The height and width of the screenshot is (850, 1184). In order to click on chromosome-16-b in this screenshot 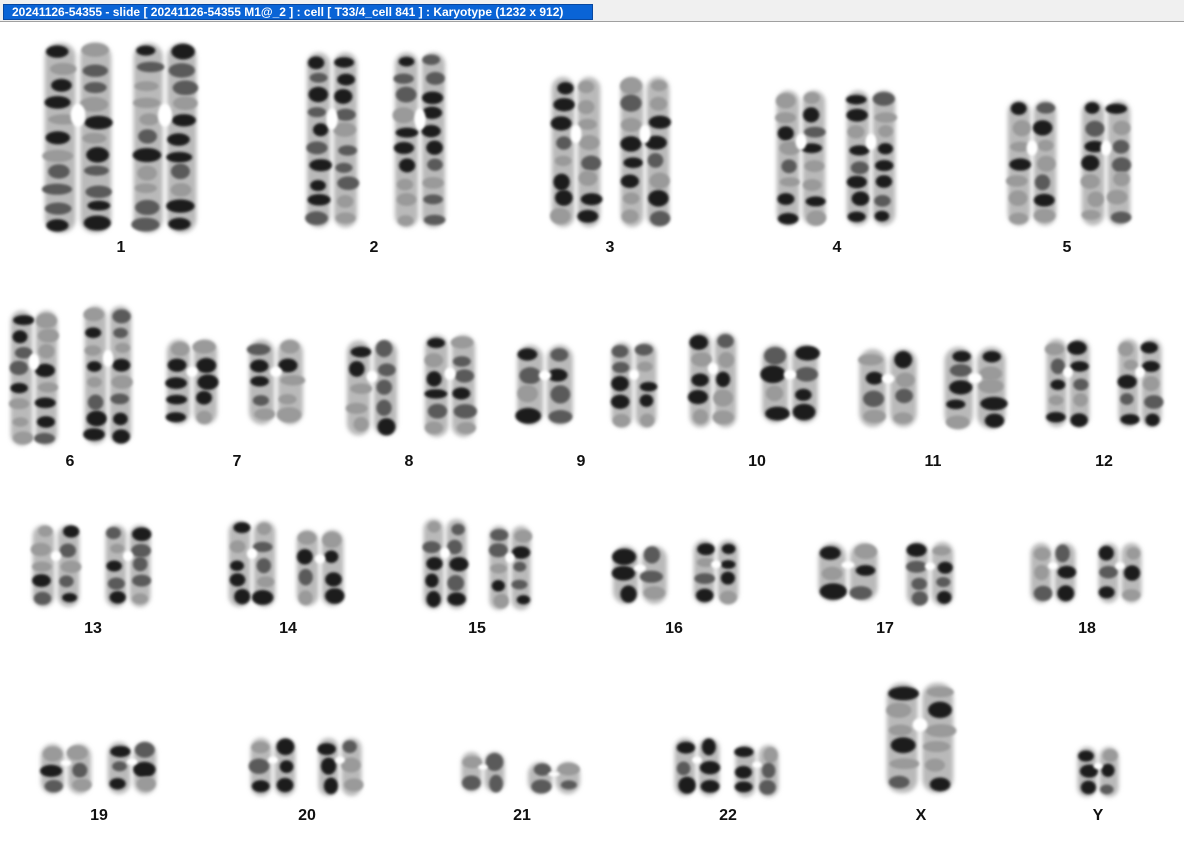, I will do `click(716, 572)`.